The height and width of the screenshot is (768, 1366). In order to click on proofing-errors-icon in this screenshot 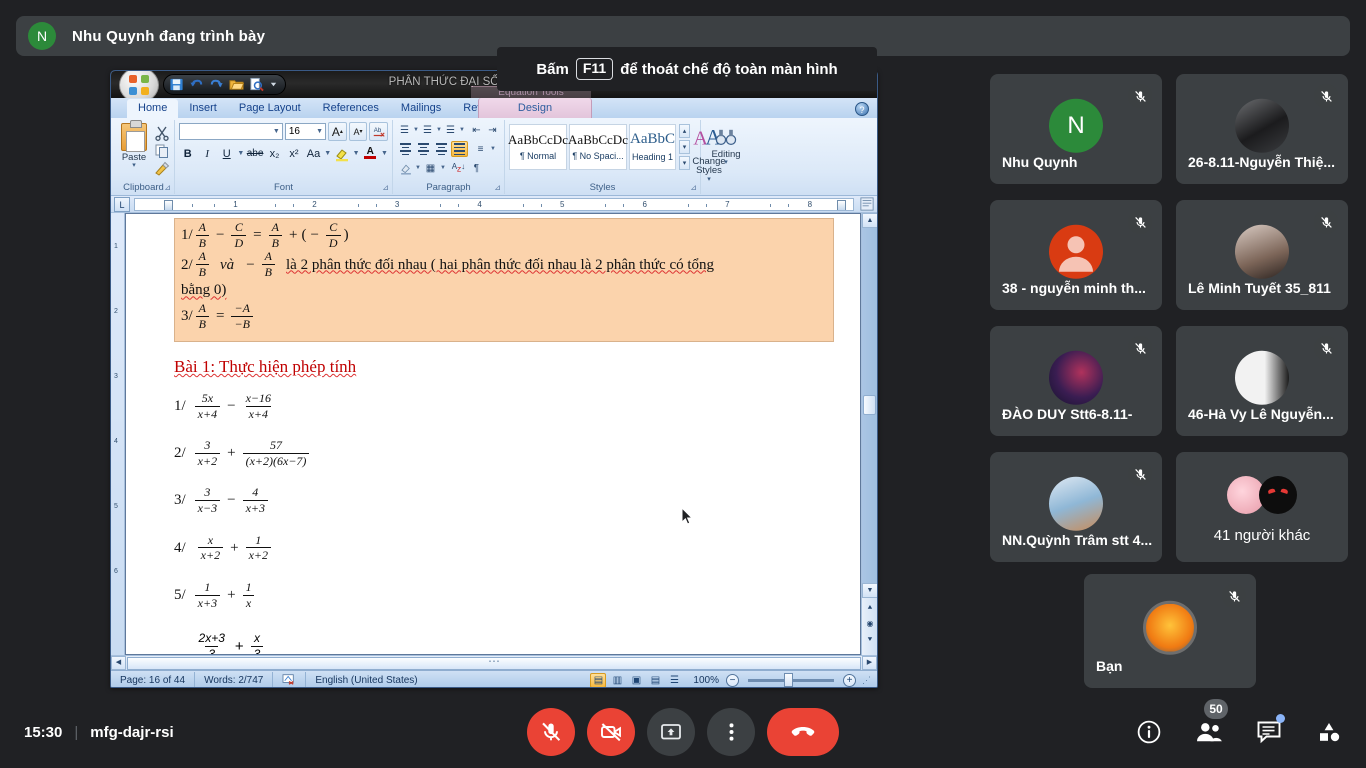, I will do `click(290, 679)`.